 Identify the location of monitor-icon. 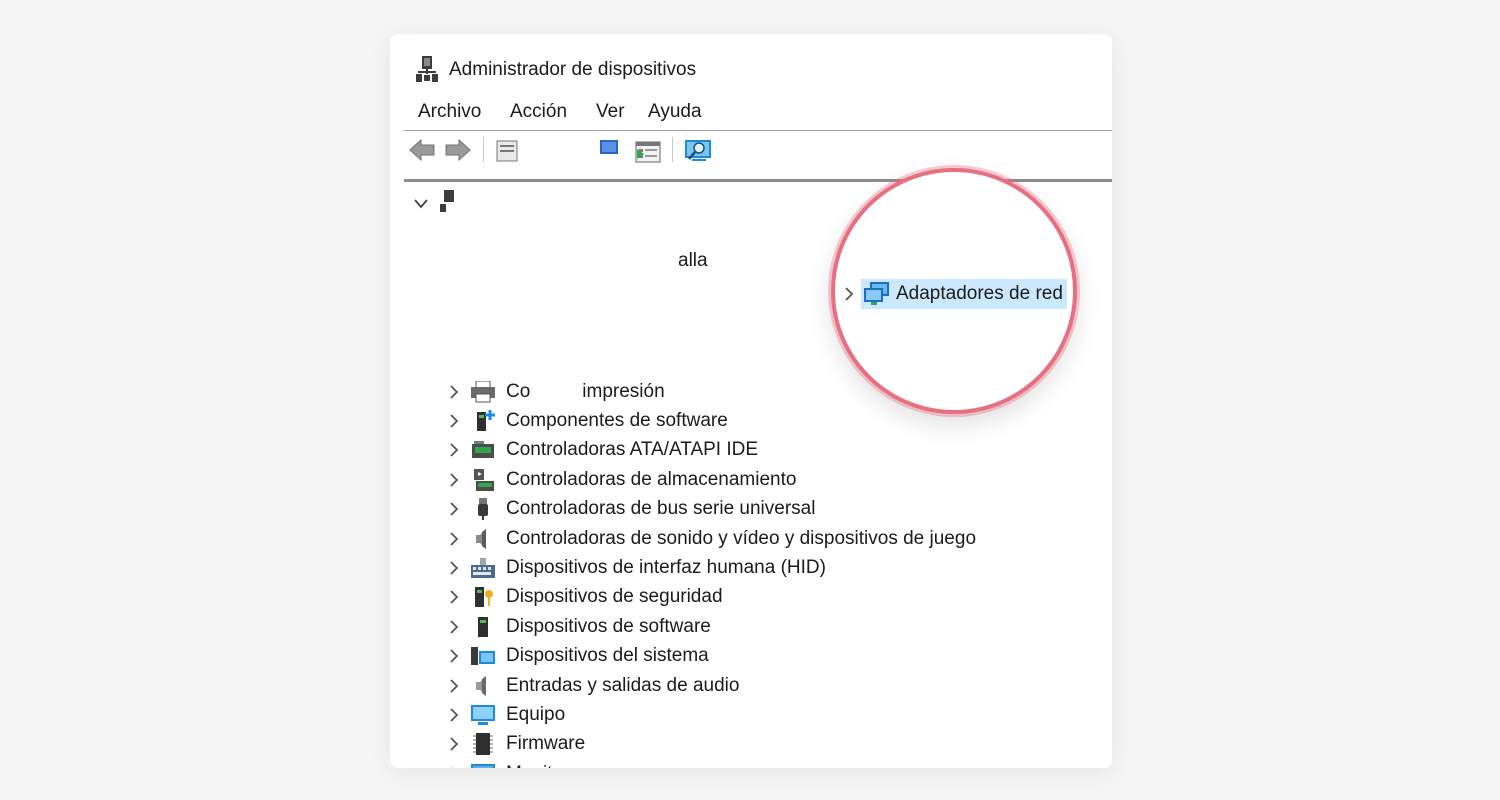
(483, 765).